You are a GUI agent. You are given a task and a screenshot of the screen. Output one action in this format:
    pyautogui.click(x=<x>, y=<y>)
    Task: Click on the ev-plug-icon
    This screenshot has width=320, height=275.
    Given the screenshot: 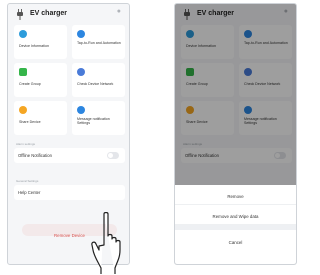 What is the action you would take?
    pyautogui.click(x=20, y=14)
    